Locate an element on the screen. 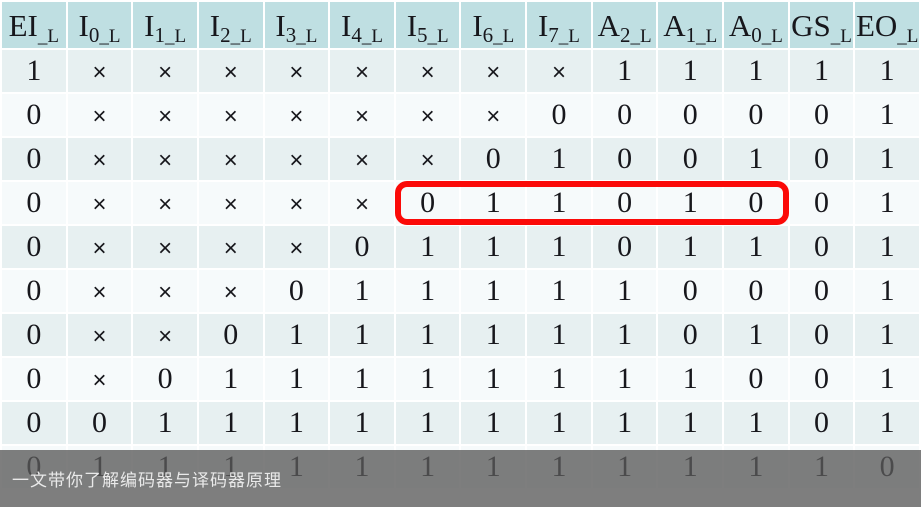 Image resolution: width=921 pixels, height=507 pixels. column-header-I1_L: I1_L is located at coordinates (165, 25).